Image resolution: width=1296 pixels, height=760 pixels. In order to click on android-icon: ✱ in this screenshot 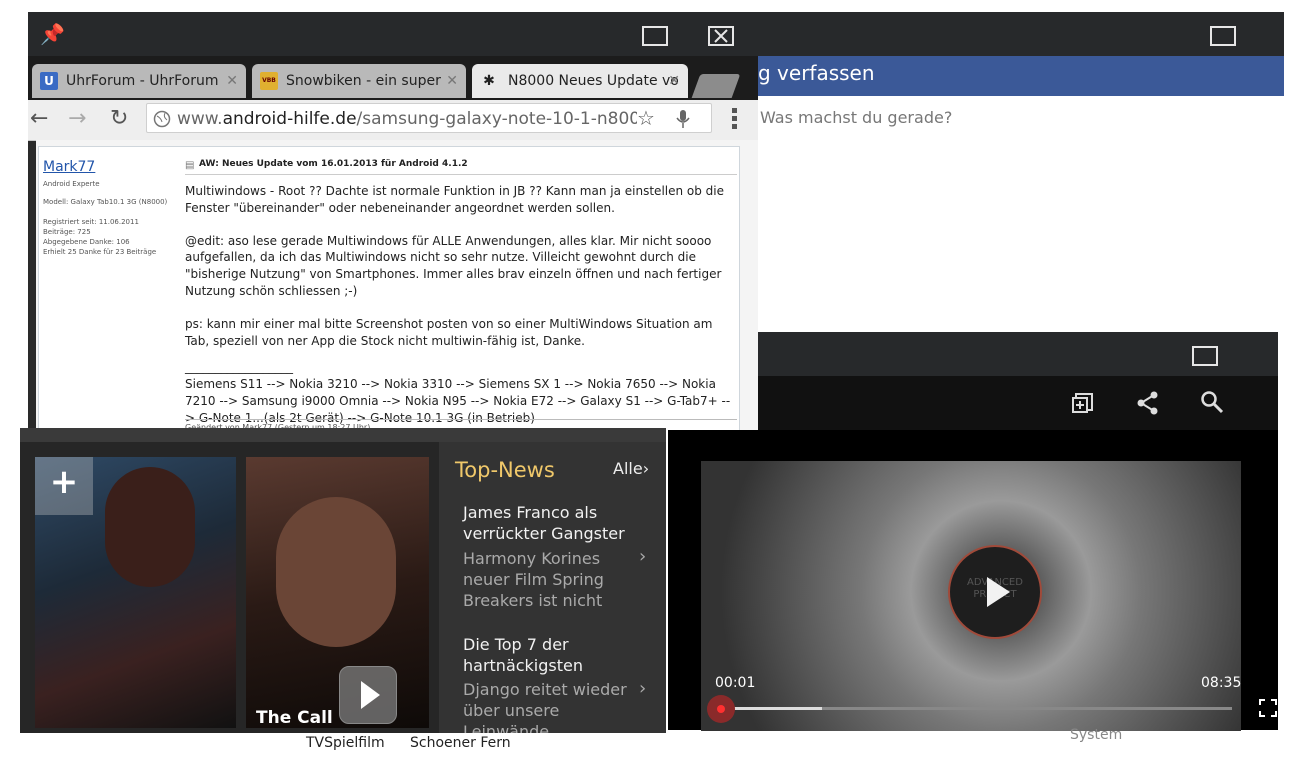, I will do `click(489, 81)`.